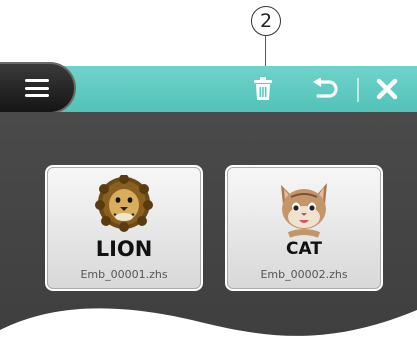 This screenshot has height=355, width=417. I want to click on close-button, so click(387, 89).